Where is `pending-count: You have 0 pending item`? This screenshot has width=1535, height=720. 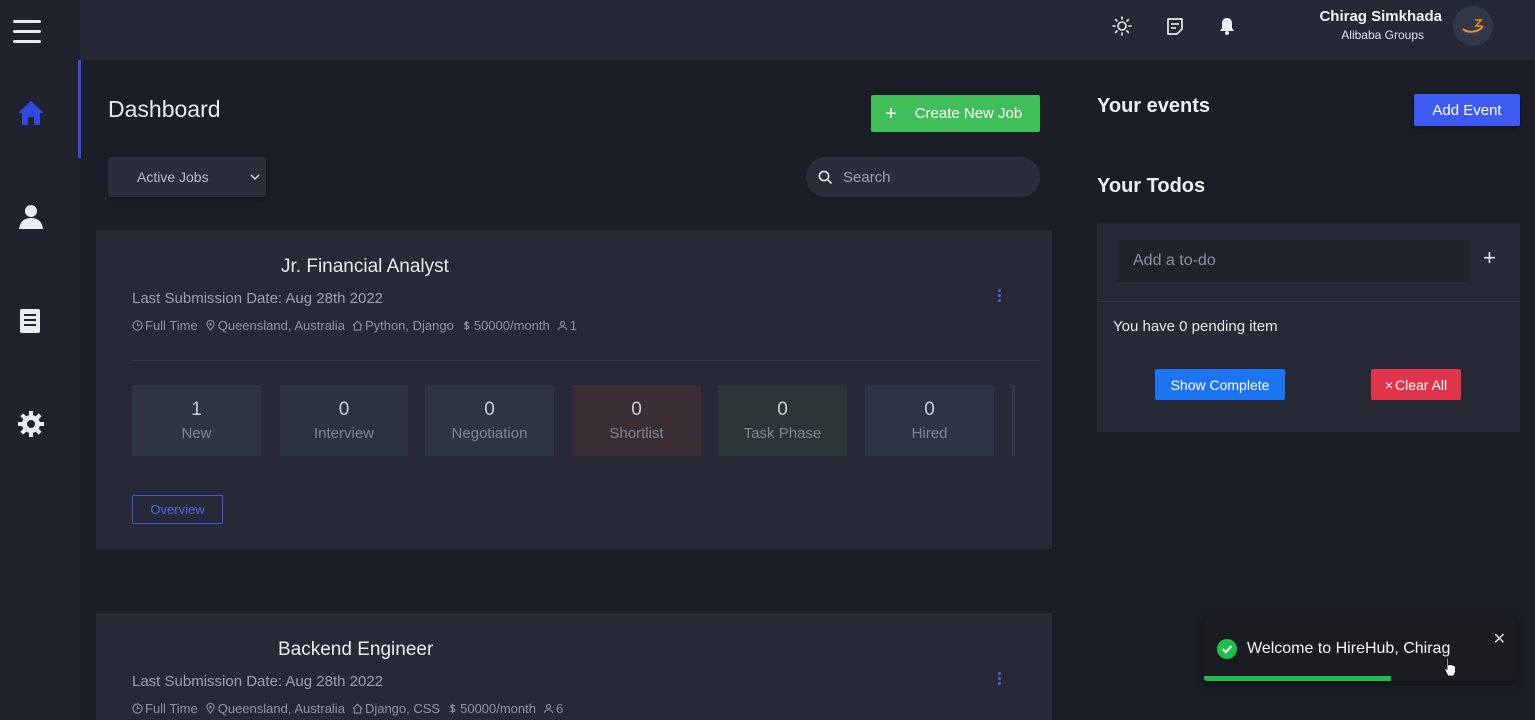
pending-count: You have 0 pending item is located at coordinates (1195, 326).